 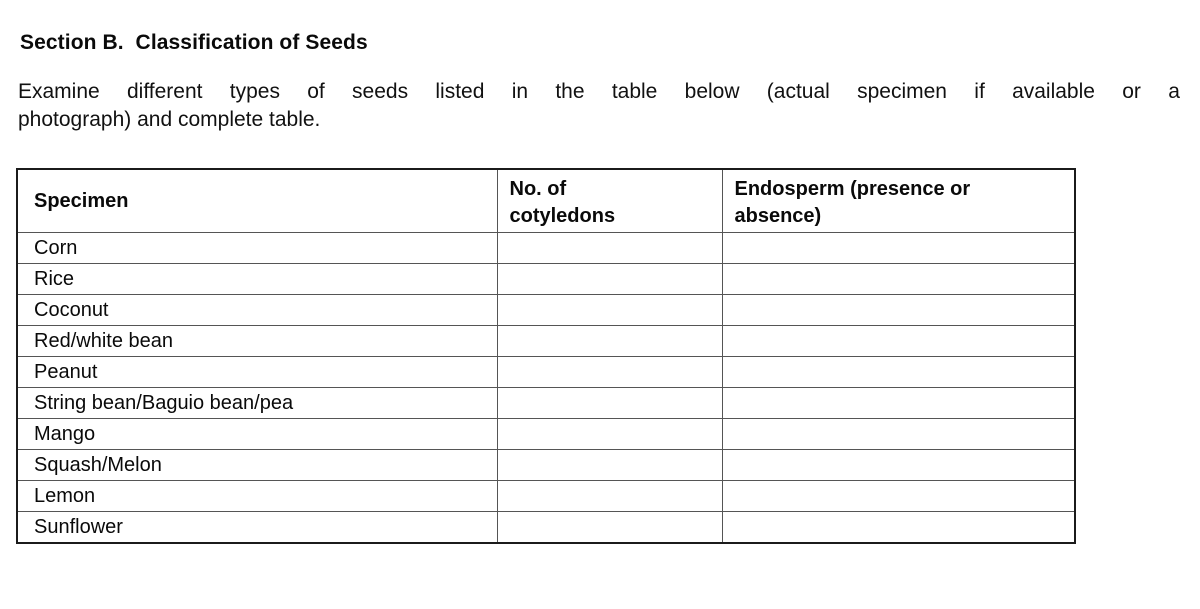 What do you see at coordinates (257, 465) in the screenshot?
I see `specimen-name-cell: Squash/Melon` at bounding box center [257, 465].